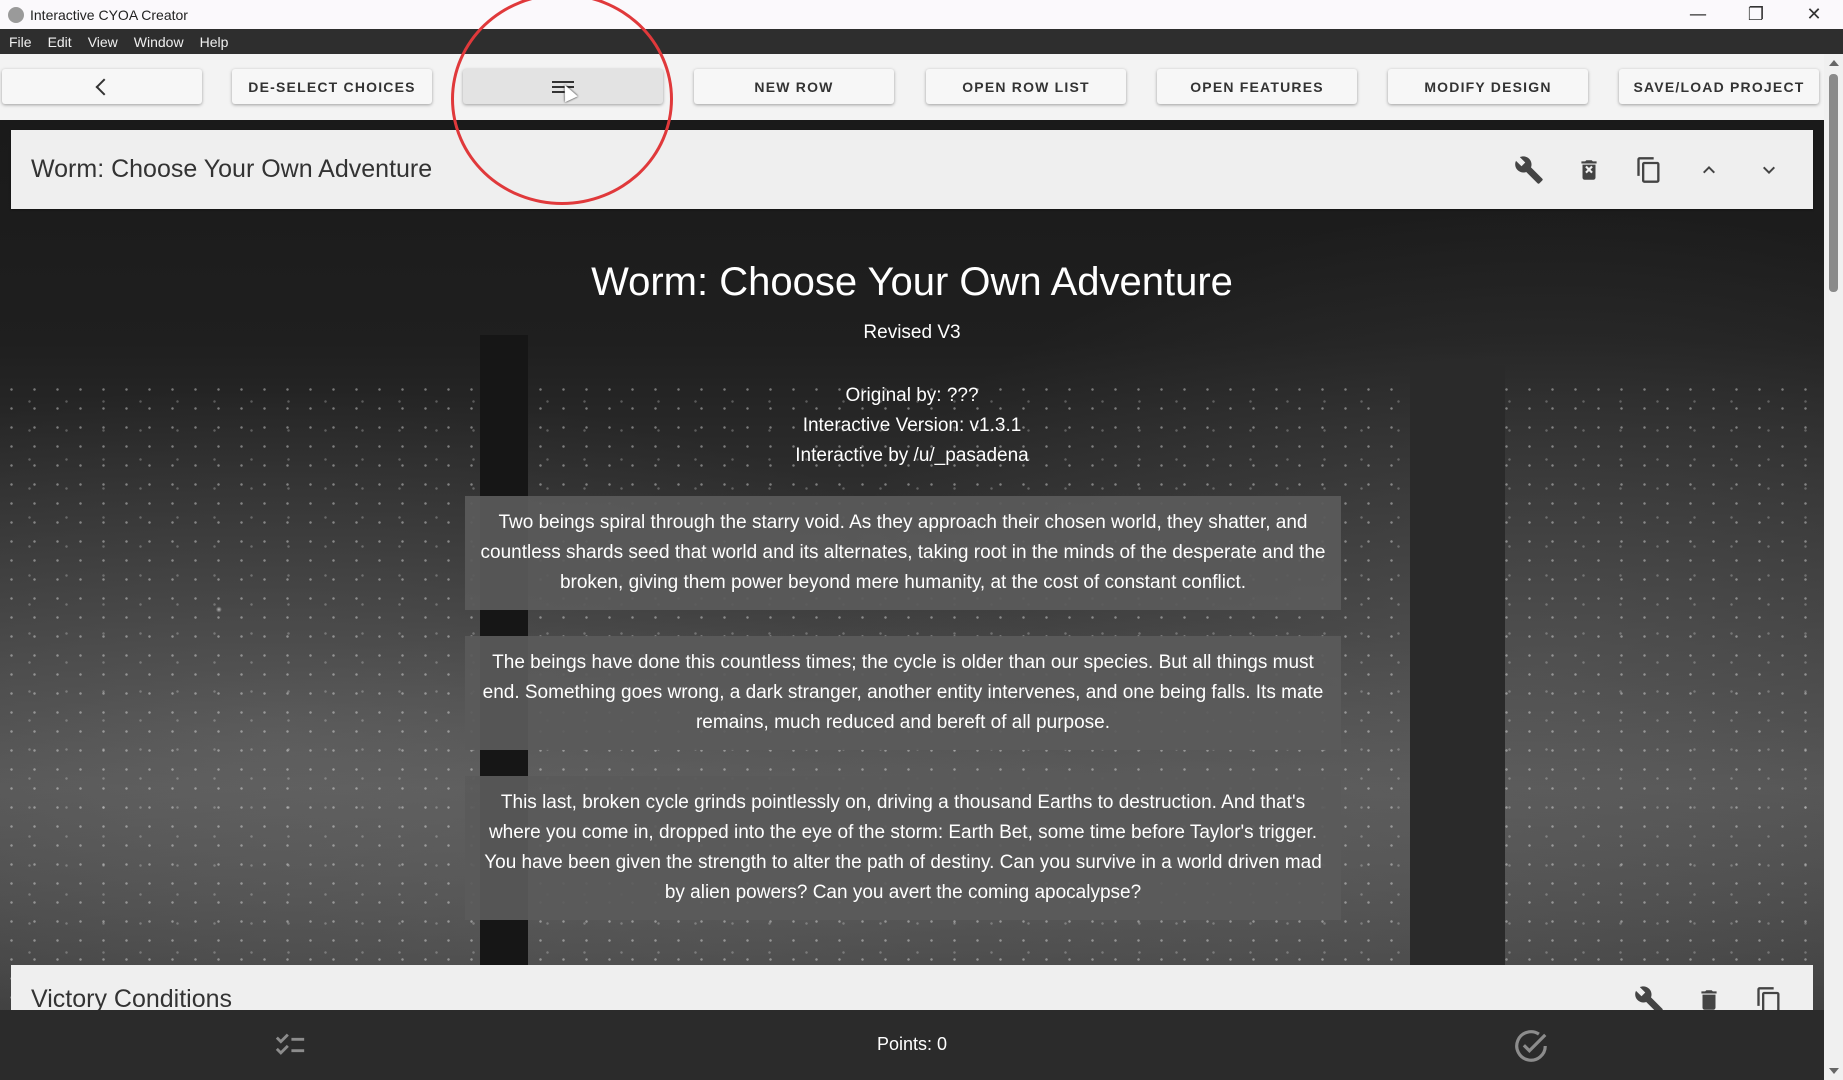  What do you see at coordinates (912, 395) in the screenshot?
I see `credit-line: Original by: ???` at bounding box center [912, 395].